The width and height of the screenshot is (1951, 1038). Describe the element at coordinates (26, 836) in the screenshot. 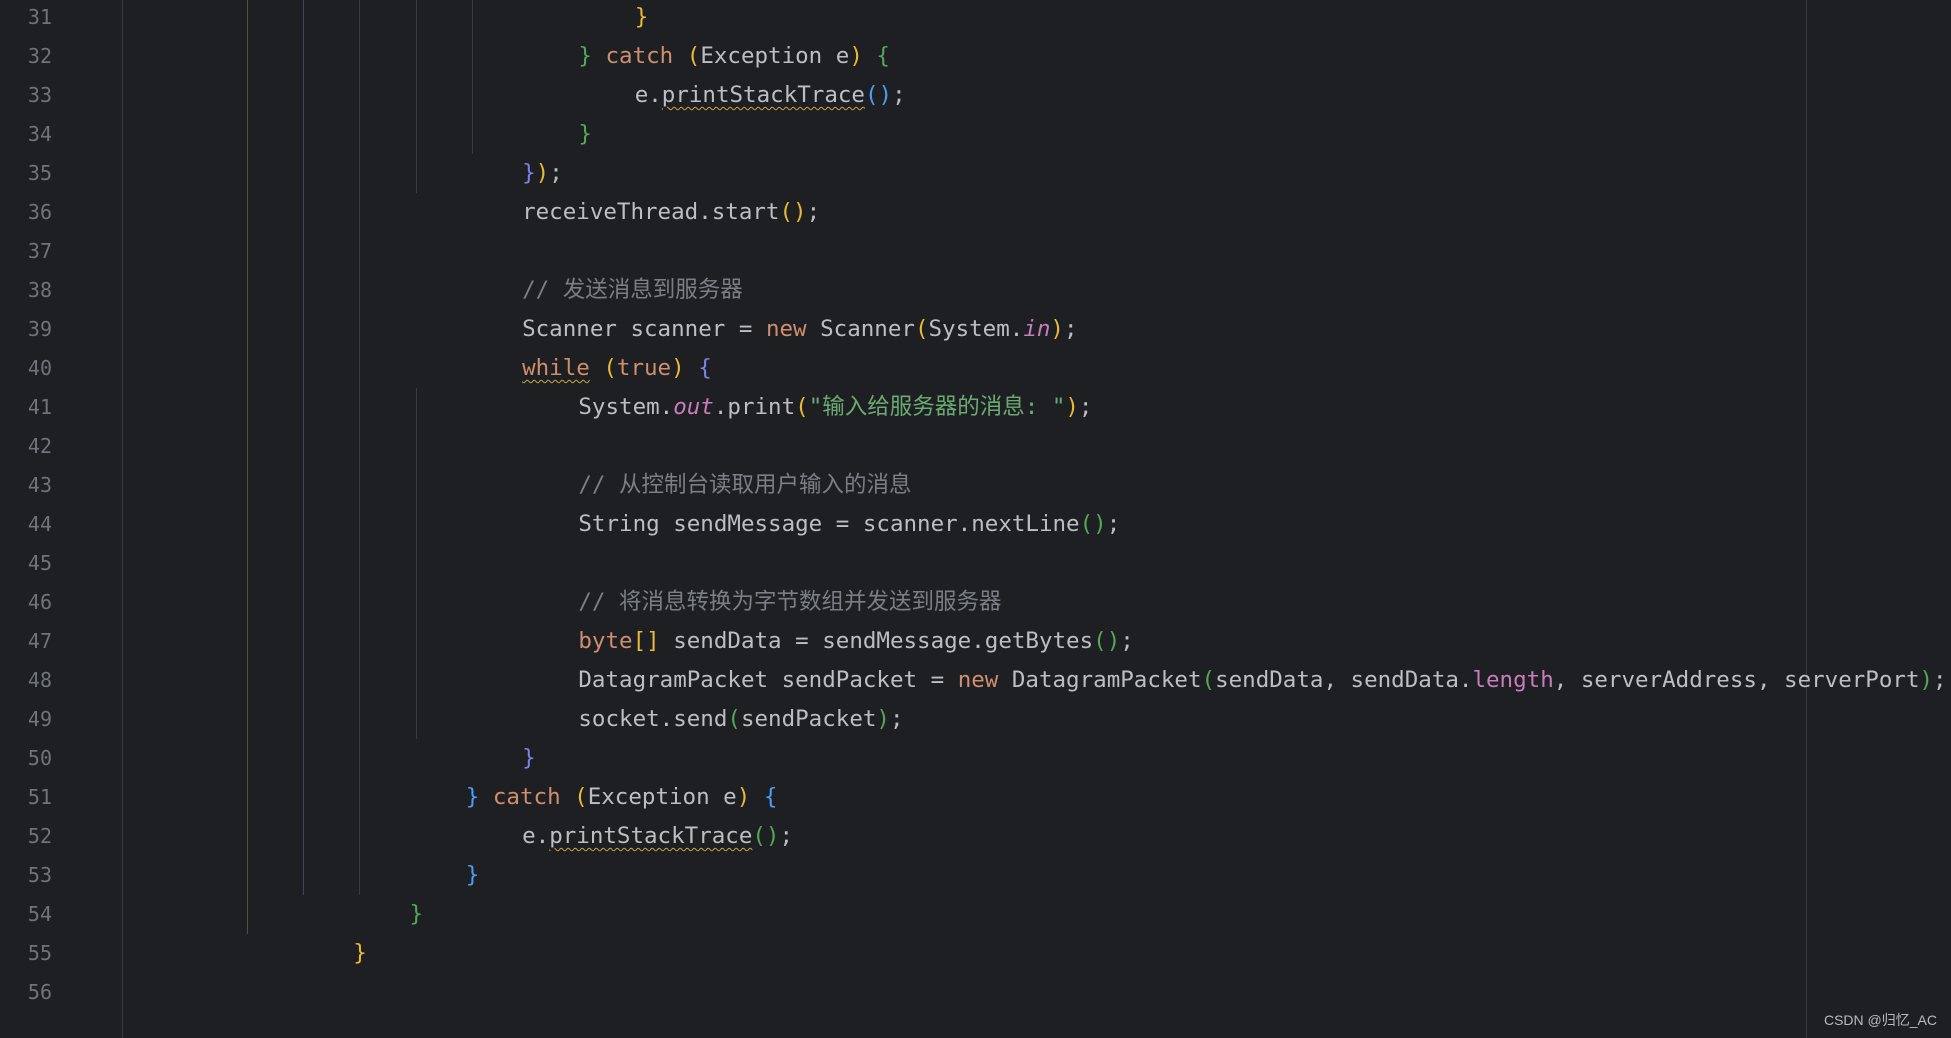

I see `line-number: 52` at that location.